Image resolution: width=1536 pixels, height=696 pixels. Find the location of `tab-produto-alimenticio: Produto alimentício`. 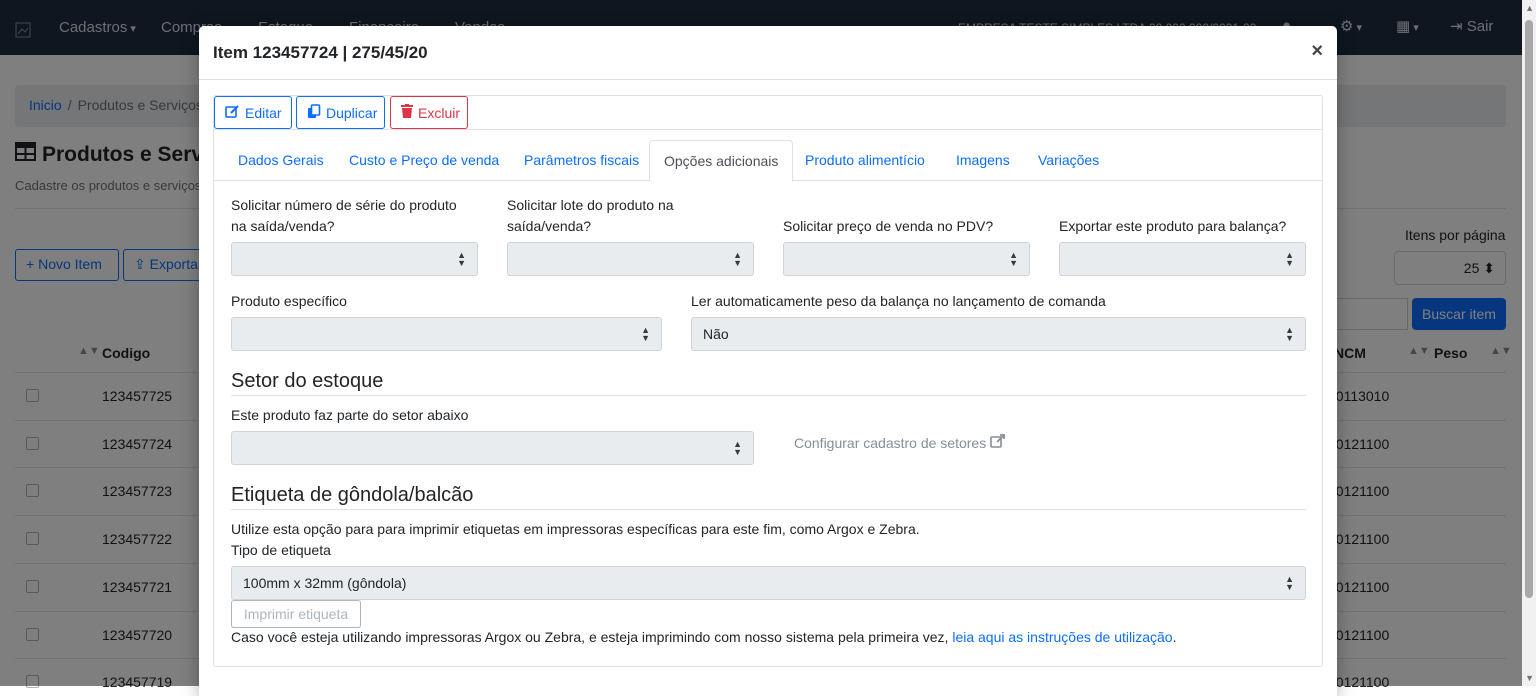

tab-produto-alimenticio: Produto alimentício is located at coordinates (865, 160).